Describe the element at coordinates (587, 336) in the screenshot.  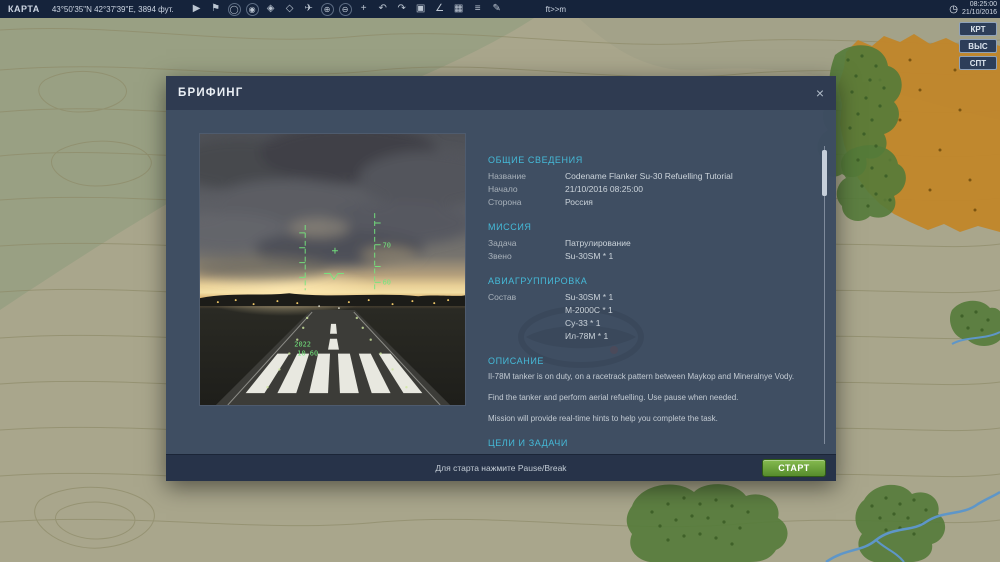
I see `row-value: Ил-78М * 1` at that location.